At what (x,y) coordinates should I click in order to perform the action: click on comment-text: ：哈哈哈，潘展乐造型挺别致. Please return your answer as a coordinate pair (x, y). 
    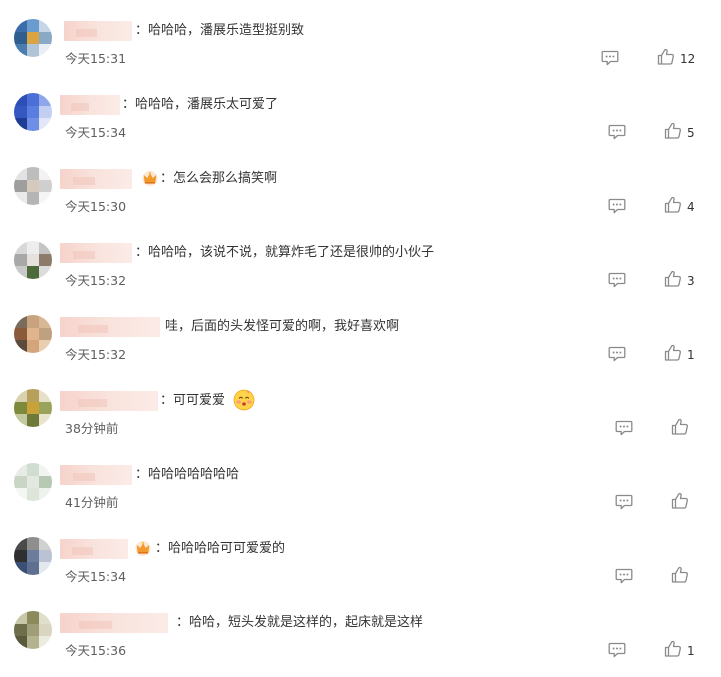
    Looking at the image, I should click on (220, 30).